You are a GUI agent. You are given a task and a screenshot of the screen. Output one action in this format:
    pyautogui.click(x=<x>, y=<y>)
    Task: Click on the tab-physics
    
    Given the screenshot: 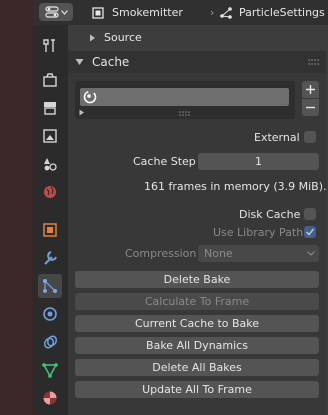 What is the action you would take?
    pyautogui.click(x=50, y=314)
    